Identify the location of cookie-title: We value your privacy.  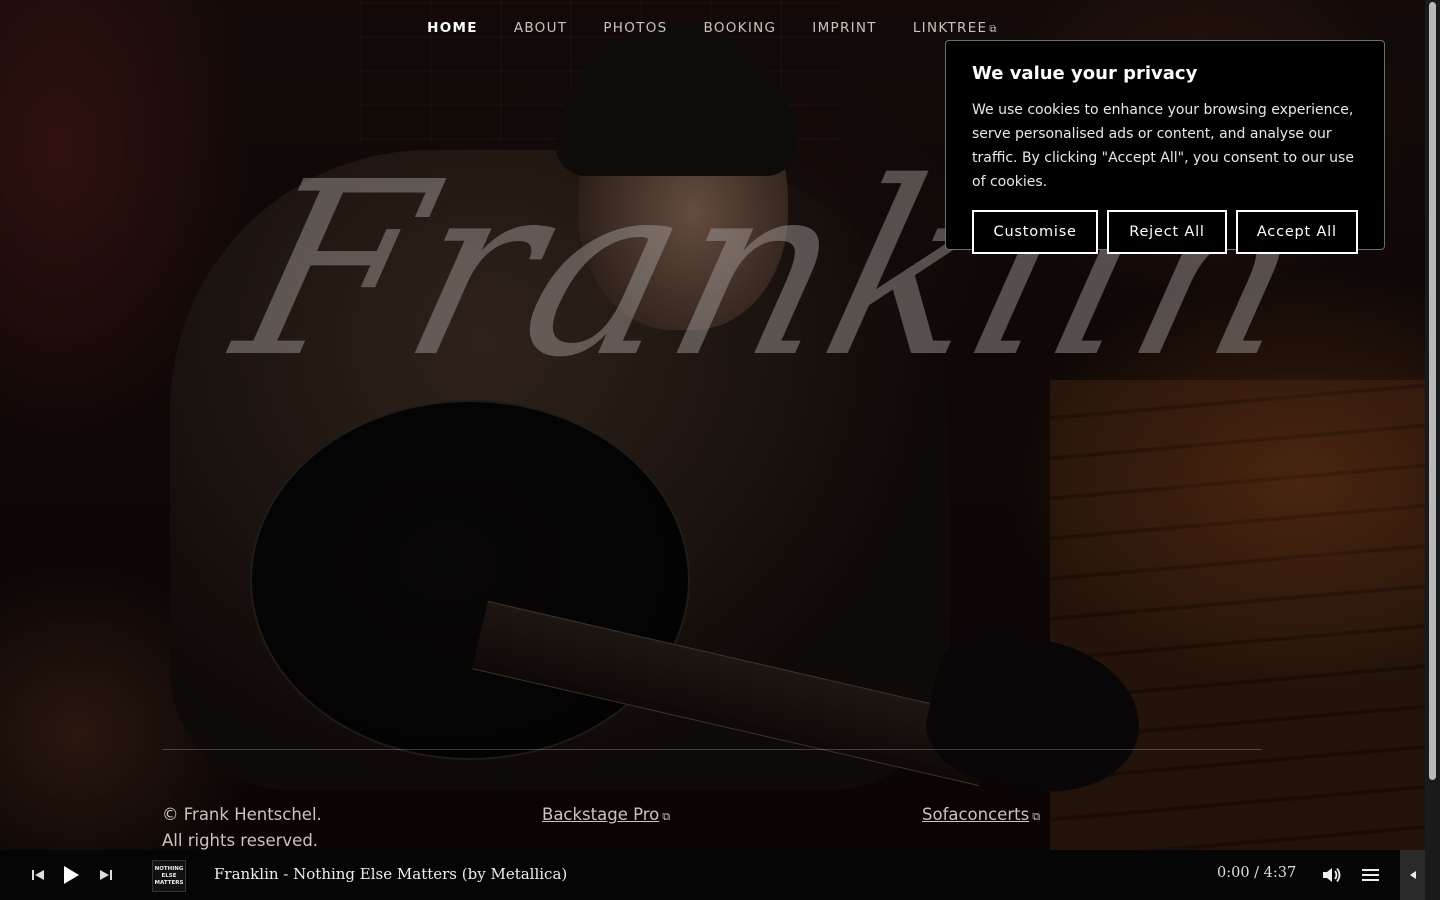
(1085, 73).